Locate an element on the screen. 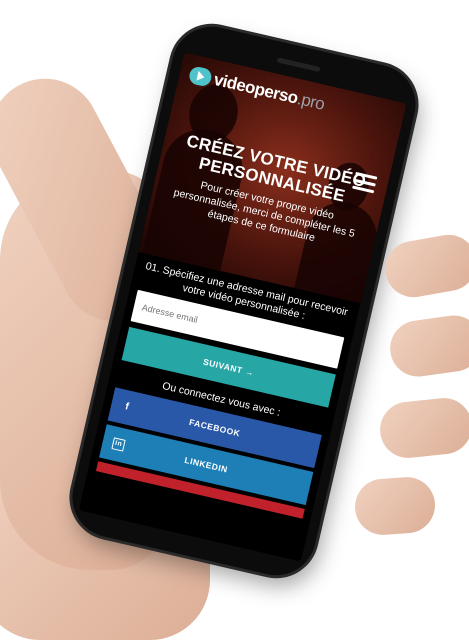 The height and width of the screenshot is (640, 469). play-cloud-icon is located at coordinates (200, 76).